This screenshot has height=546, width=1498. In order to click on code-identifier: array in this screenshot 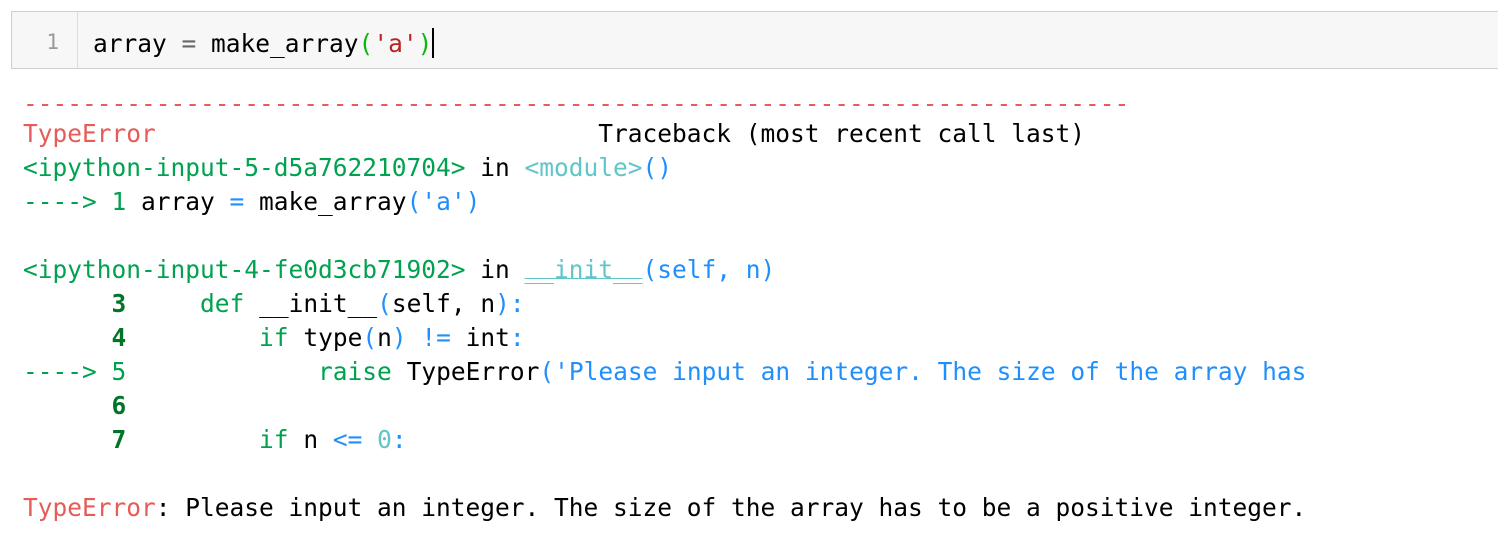, I will do `click(130, 43)`.